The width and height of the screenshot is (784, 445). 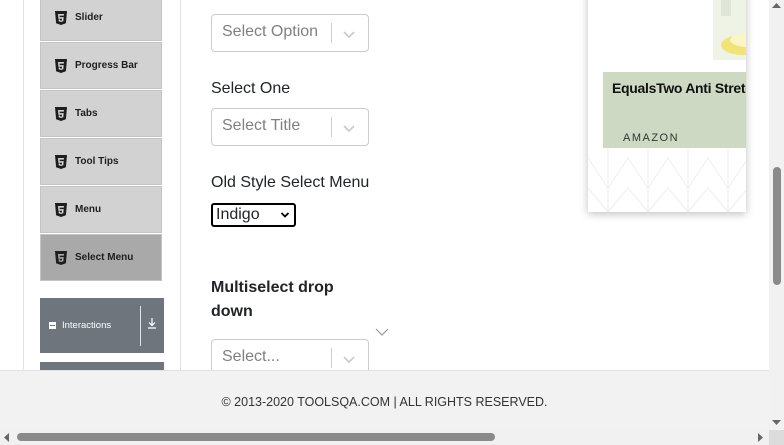 I want to click on sidebar-item-select-menu: Select Menu, so click(x=101, y=257).